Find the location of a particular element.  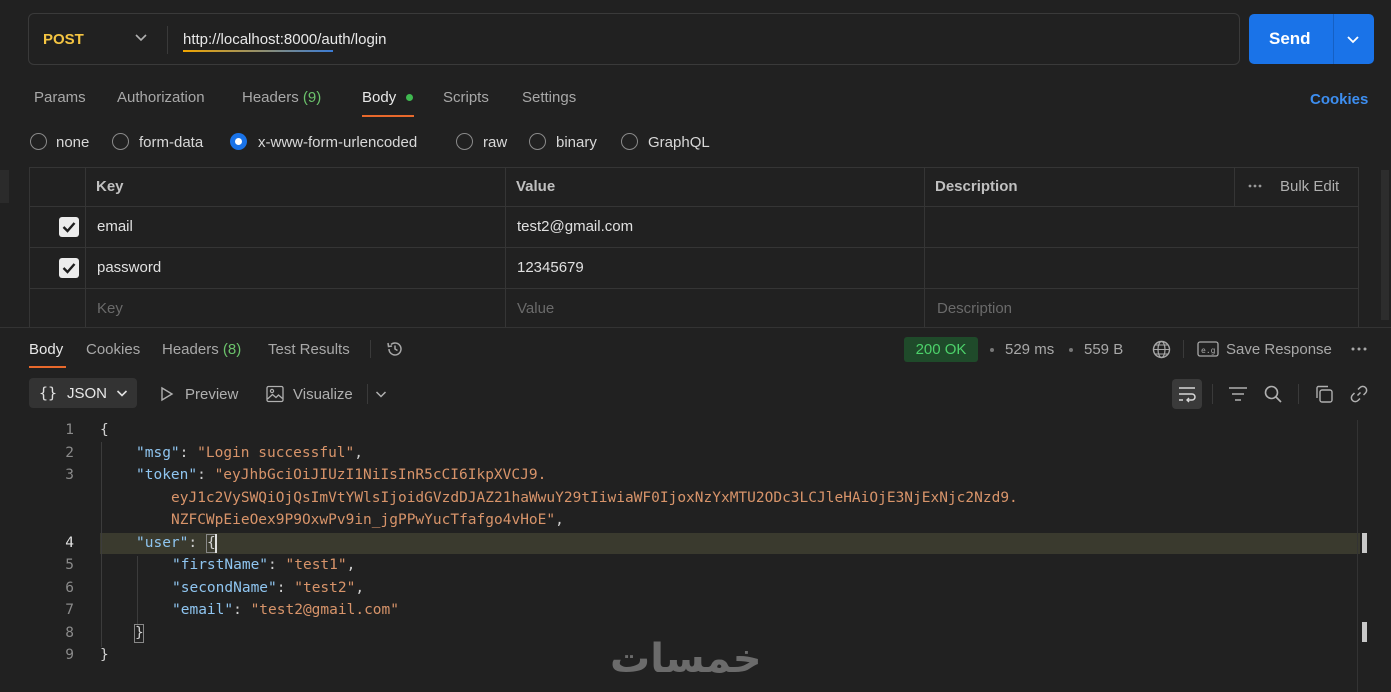

response-tab-test-results: Test Results is located at coordinates (309, 349).